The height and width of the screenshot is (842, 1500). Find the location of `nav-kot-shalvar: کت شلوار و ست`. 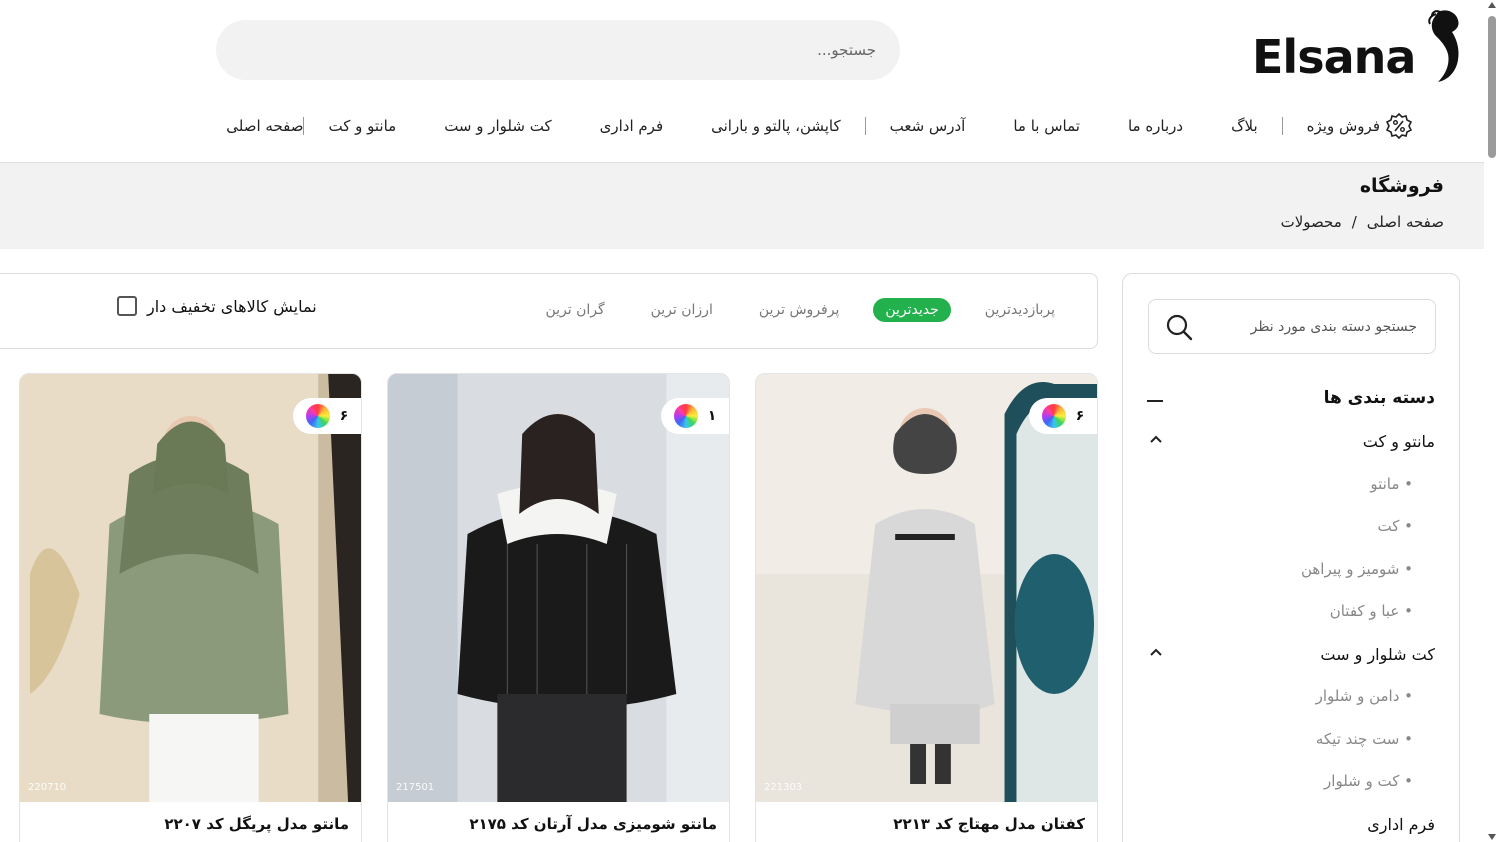

nav-kot-shalvar: کت شلوار و ست is located at coordinates (497, 126).